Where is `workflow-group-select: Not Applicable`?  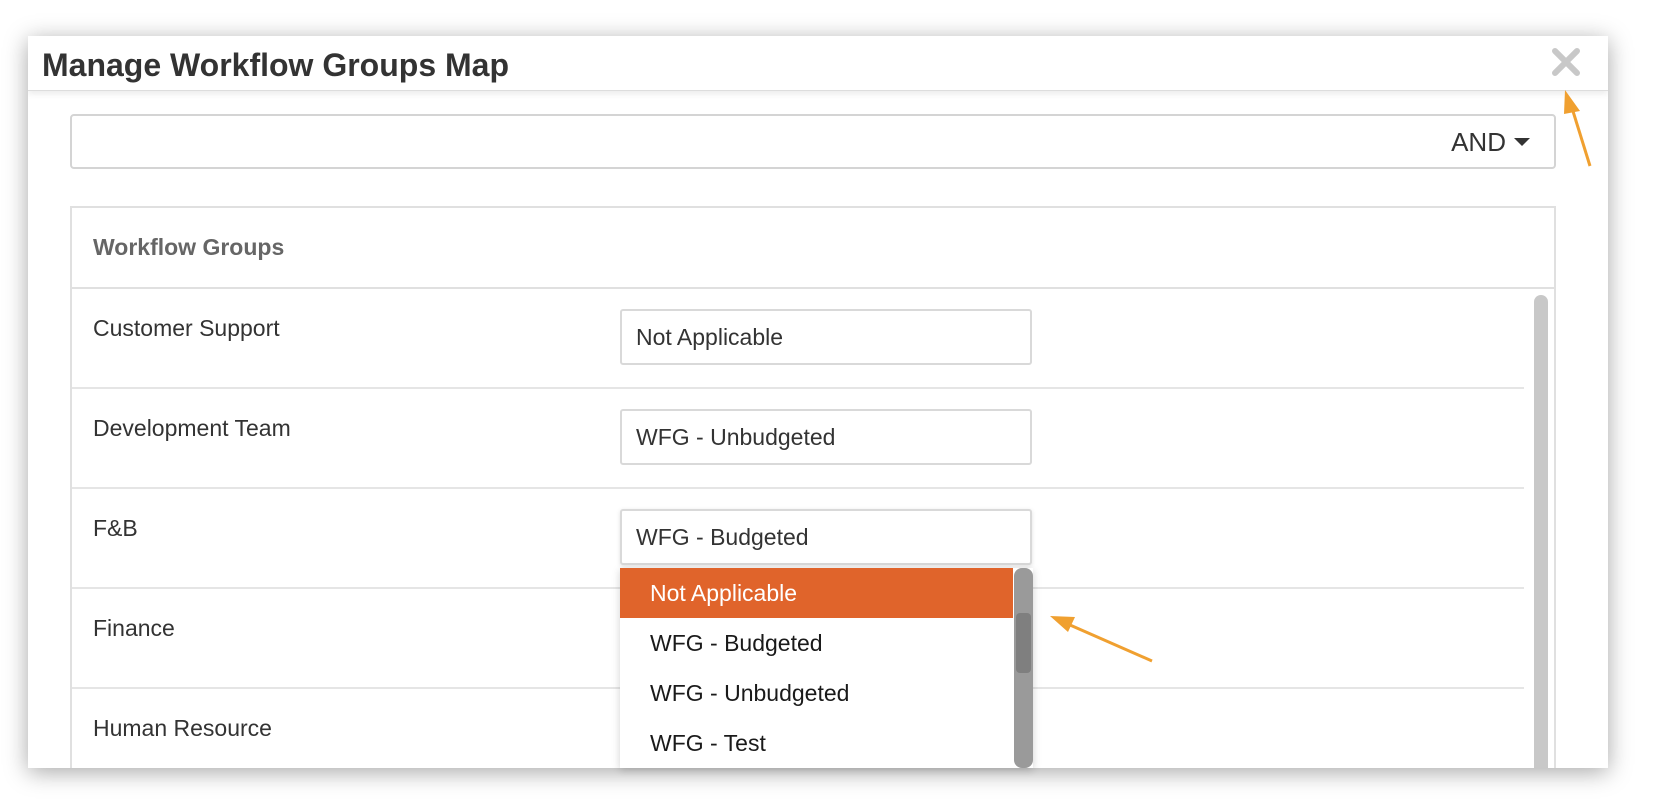
workflow-group-select: Not Applicable is located at coordinates (826, 337).